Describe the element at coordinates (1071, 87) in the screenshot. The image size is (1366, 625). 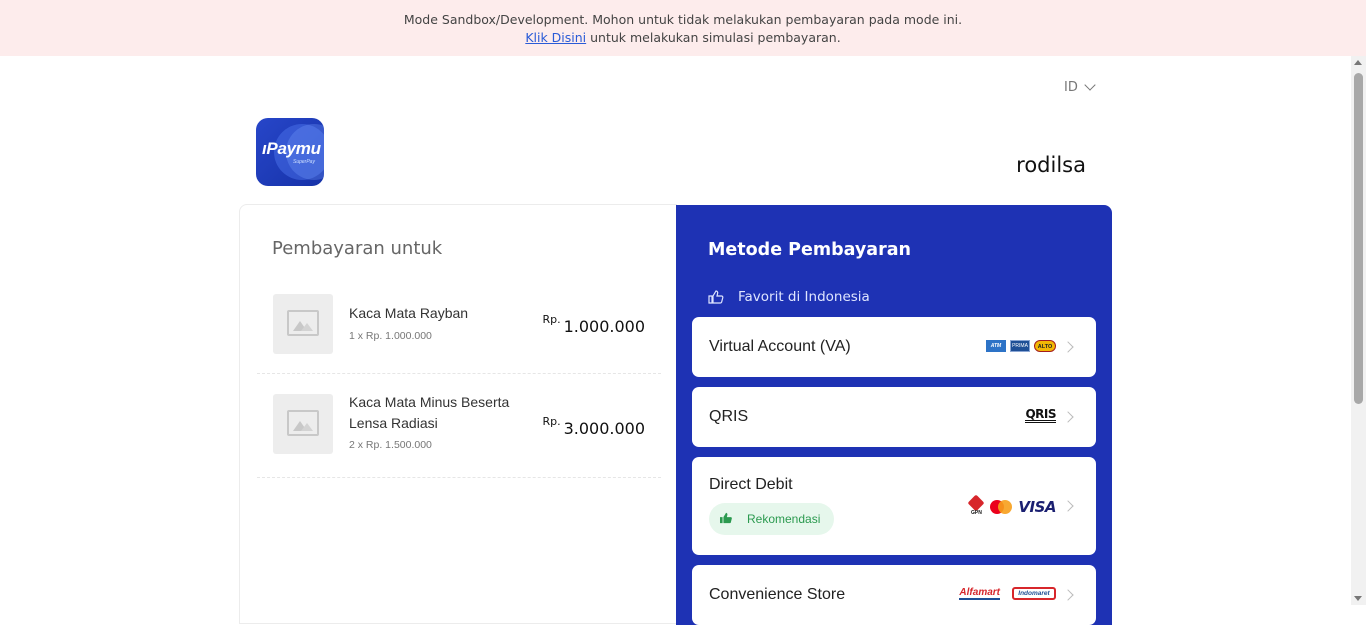
I see `language-code: ID` at that location.